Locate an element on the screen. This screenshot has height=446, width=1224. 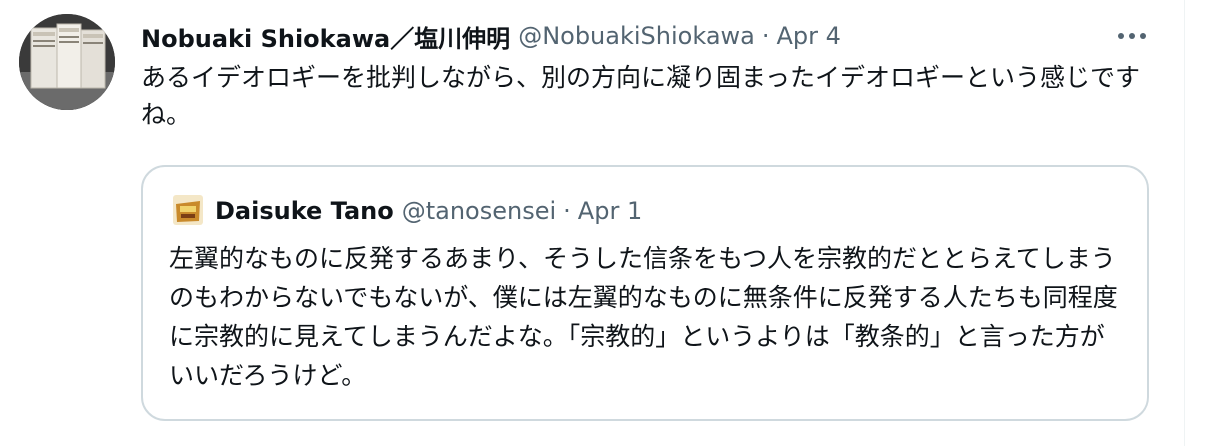
quoted-author-display-name: Daisuke Tano is located at coordinates (304, 211).